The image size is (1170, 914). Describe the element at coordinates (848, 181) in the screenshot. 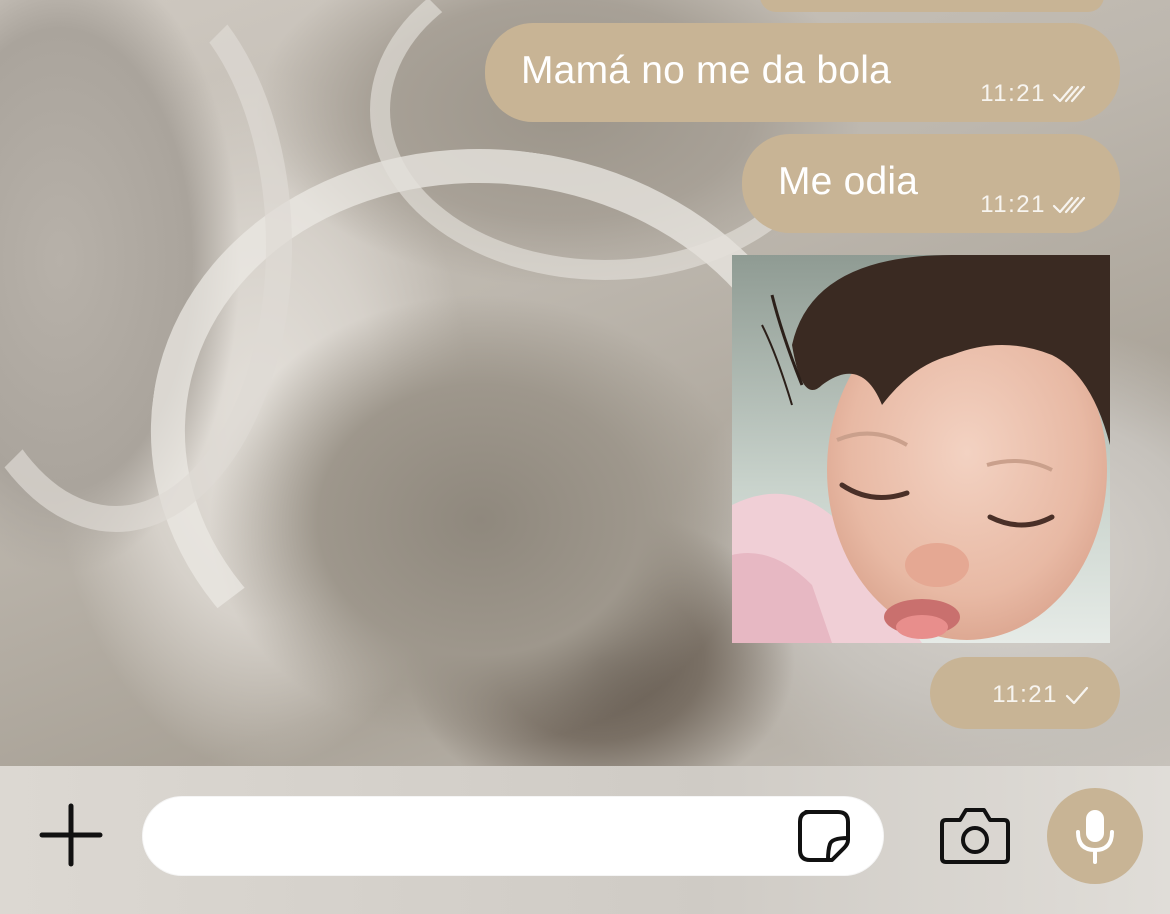

I see `message-text: Me odia` at that location.